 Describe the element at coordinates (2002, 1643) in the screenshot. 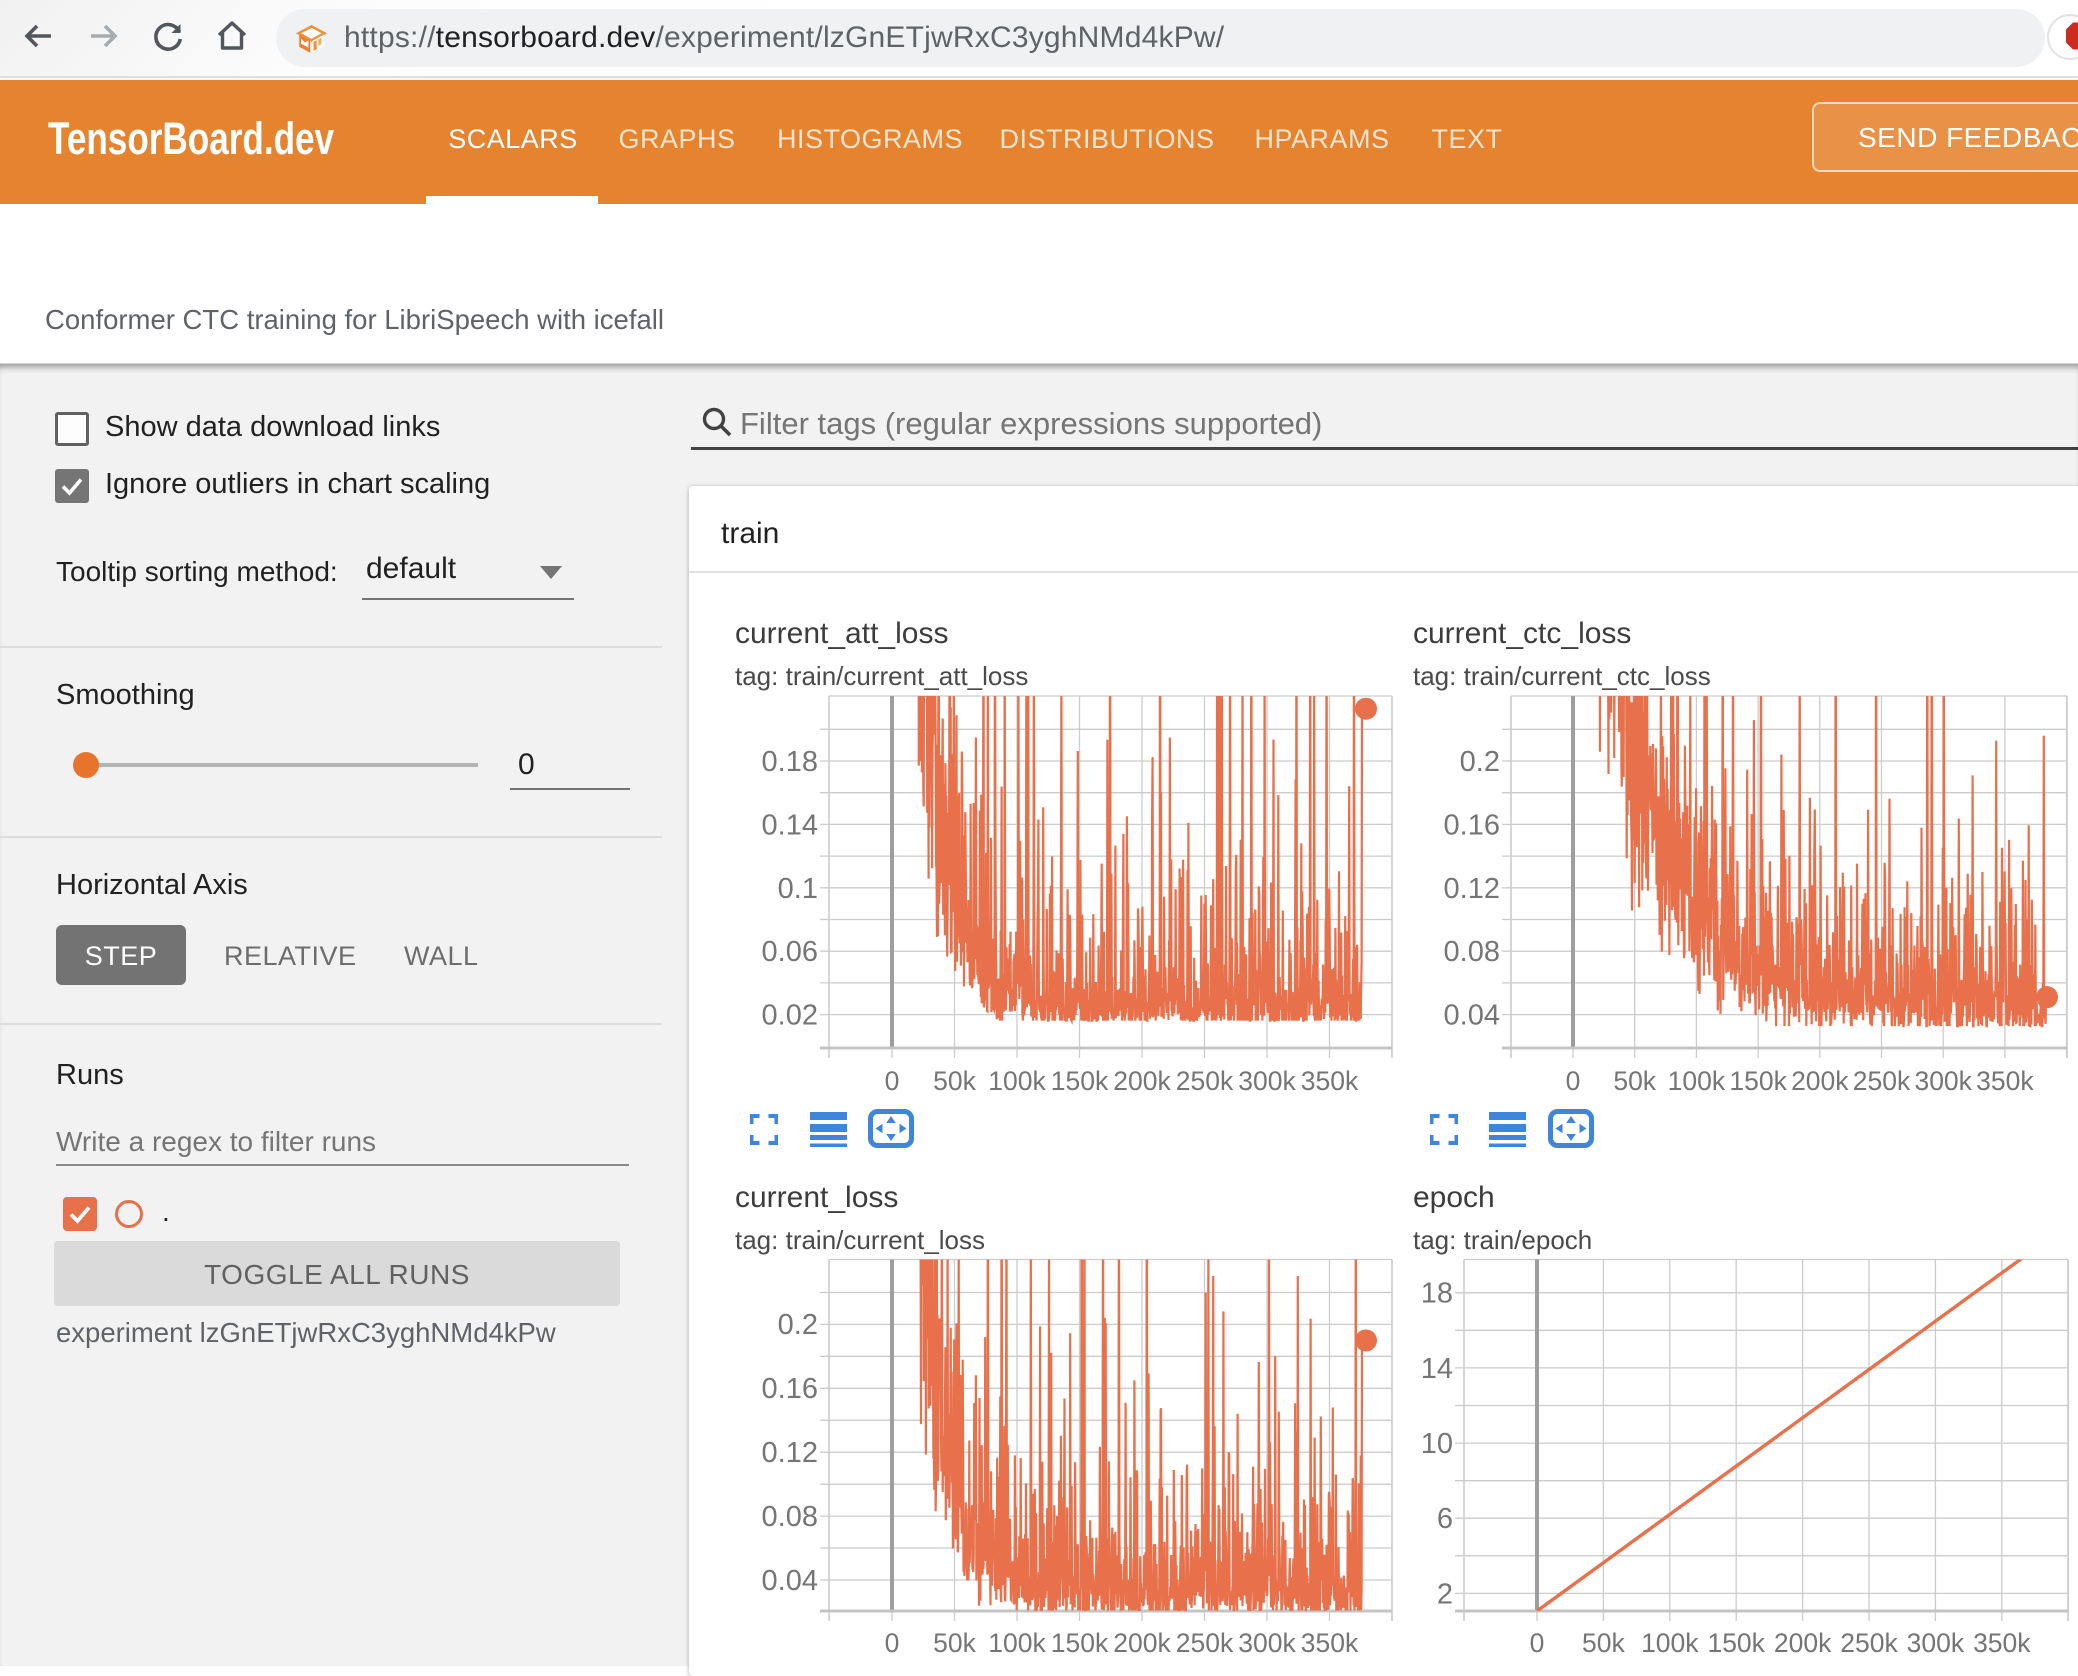

I see `svg-text: 350k` at that location.